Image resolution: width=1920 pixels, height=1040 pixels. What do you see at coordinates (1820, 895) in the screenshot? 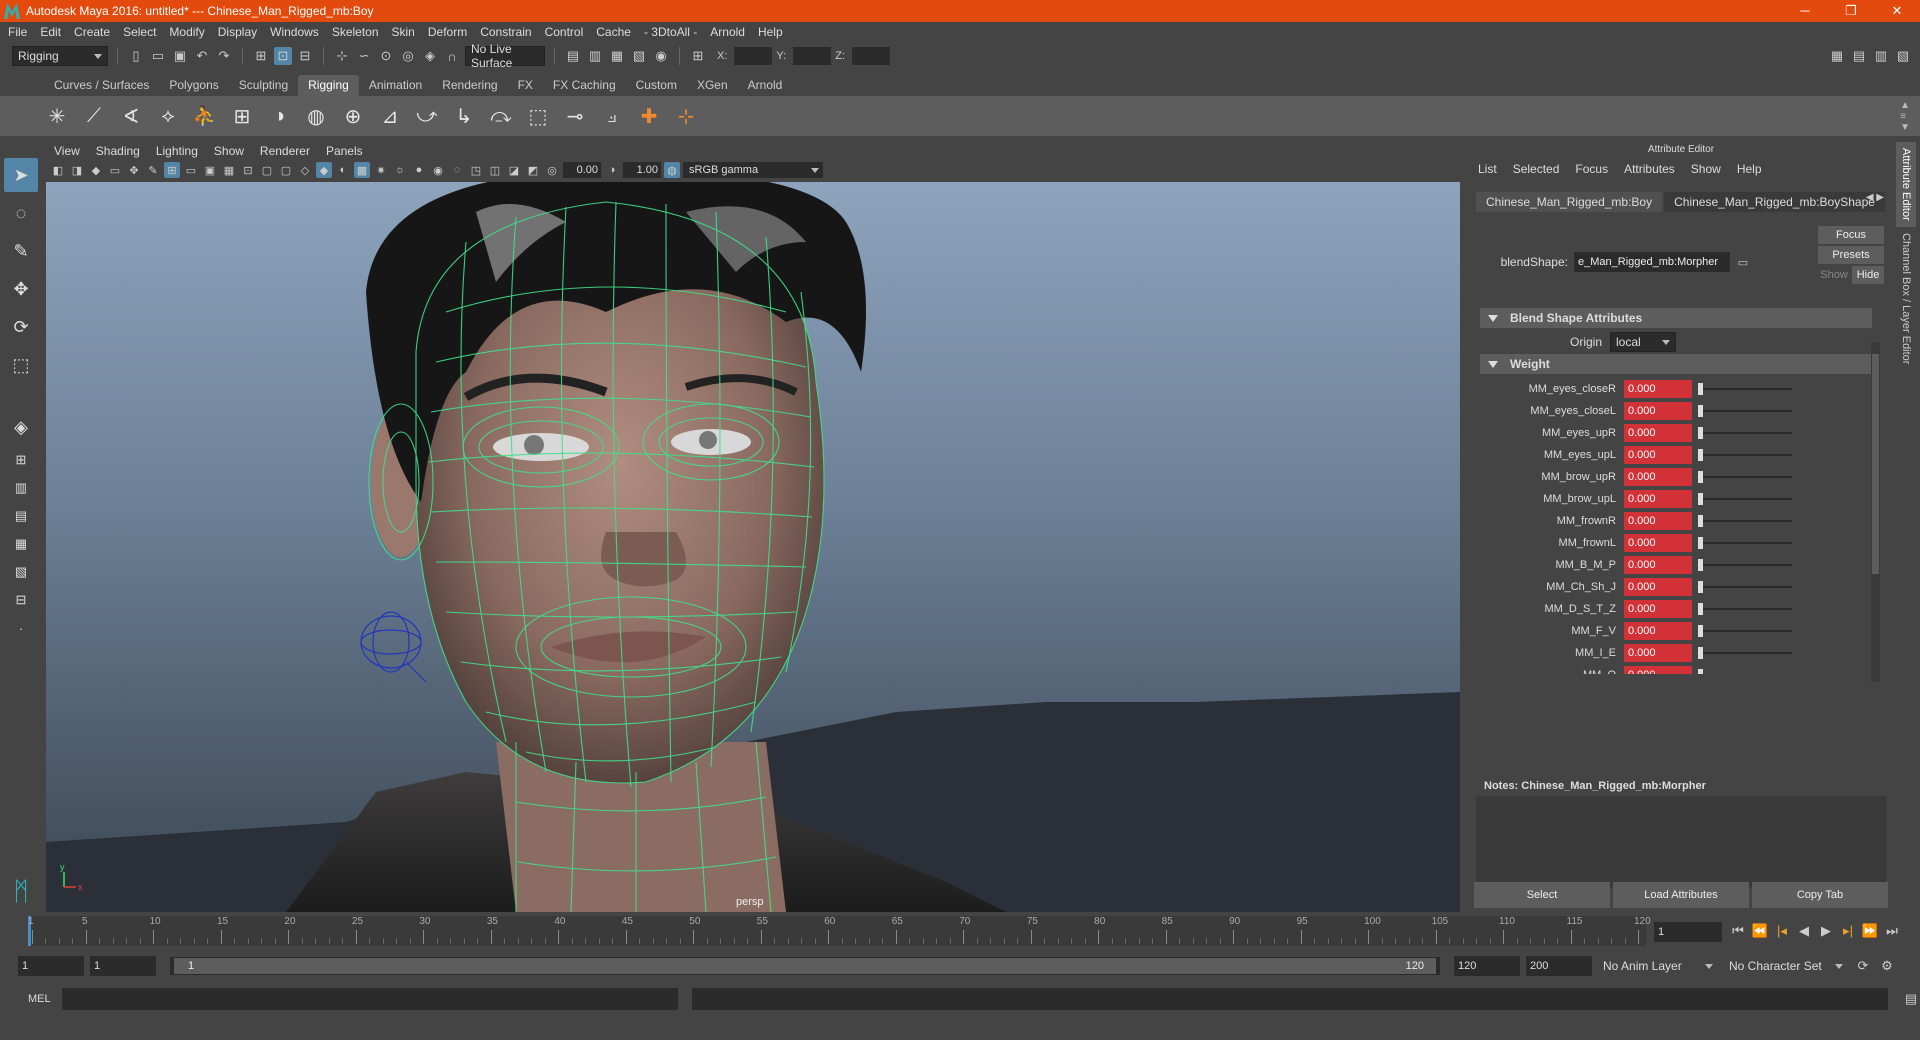
I see `copy-tab-button: Copy Tab` at bounding box center [1820, 895].